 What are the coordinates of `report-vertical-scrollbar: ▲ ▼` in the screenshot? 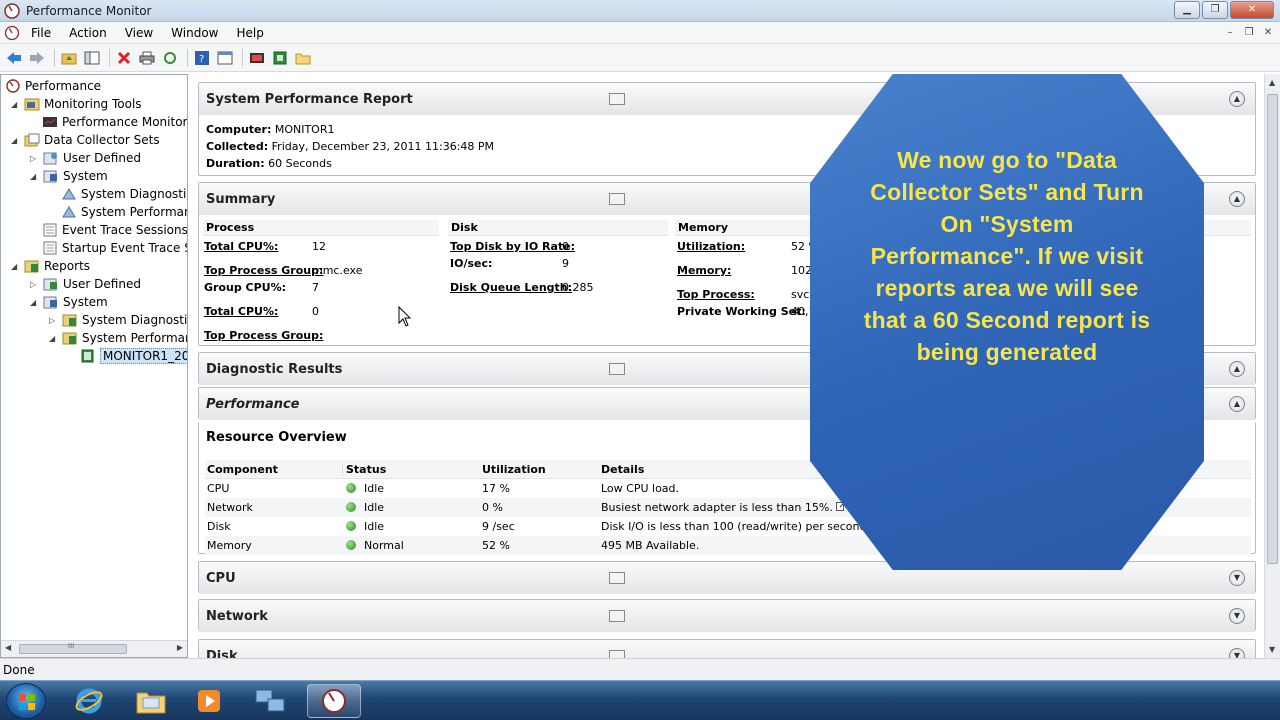 It's located at (1272, 366).